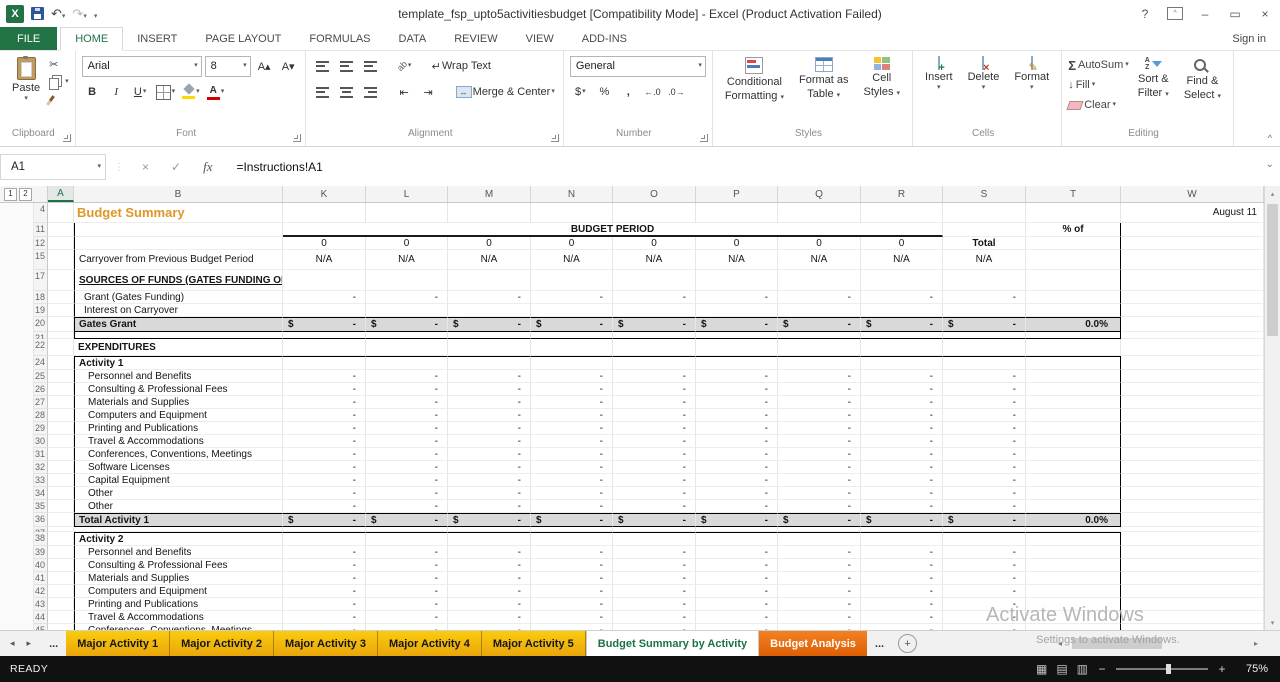 The width and height of the screenshot is (1280, 682). What do you see at coordinates (178, 347) in the screenshot?
I see `cell: EXPENDITURES` at bounding box center [178, 347].